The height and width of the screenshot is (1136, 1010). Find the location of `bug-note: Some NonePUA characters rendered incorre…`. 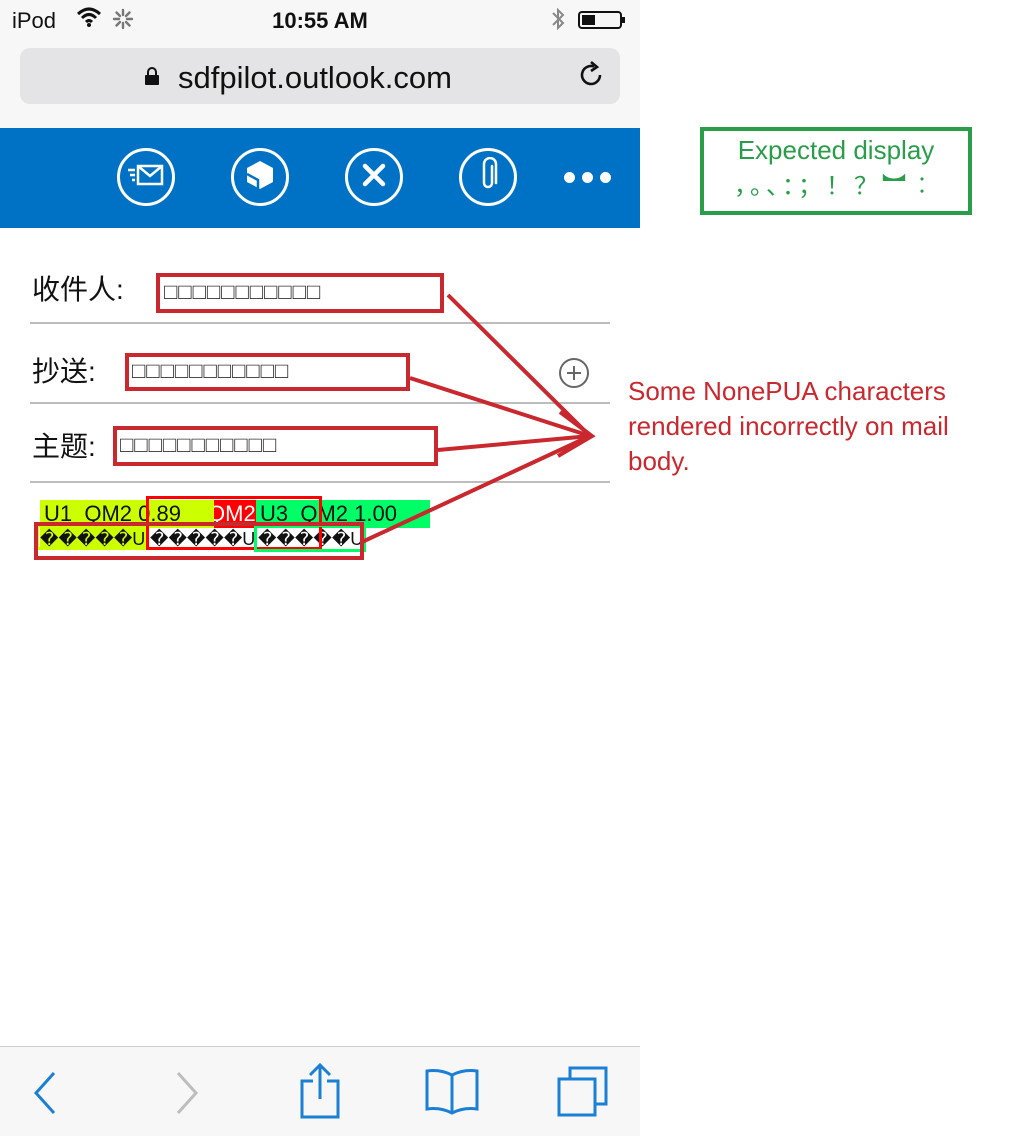

bug-note: Some NonePUA characters rendered incorre… is located at coordinates (788, 426).